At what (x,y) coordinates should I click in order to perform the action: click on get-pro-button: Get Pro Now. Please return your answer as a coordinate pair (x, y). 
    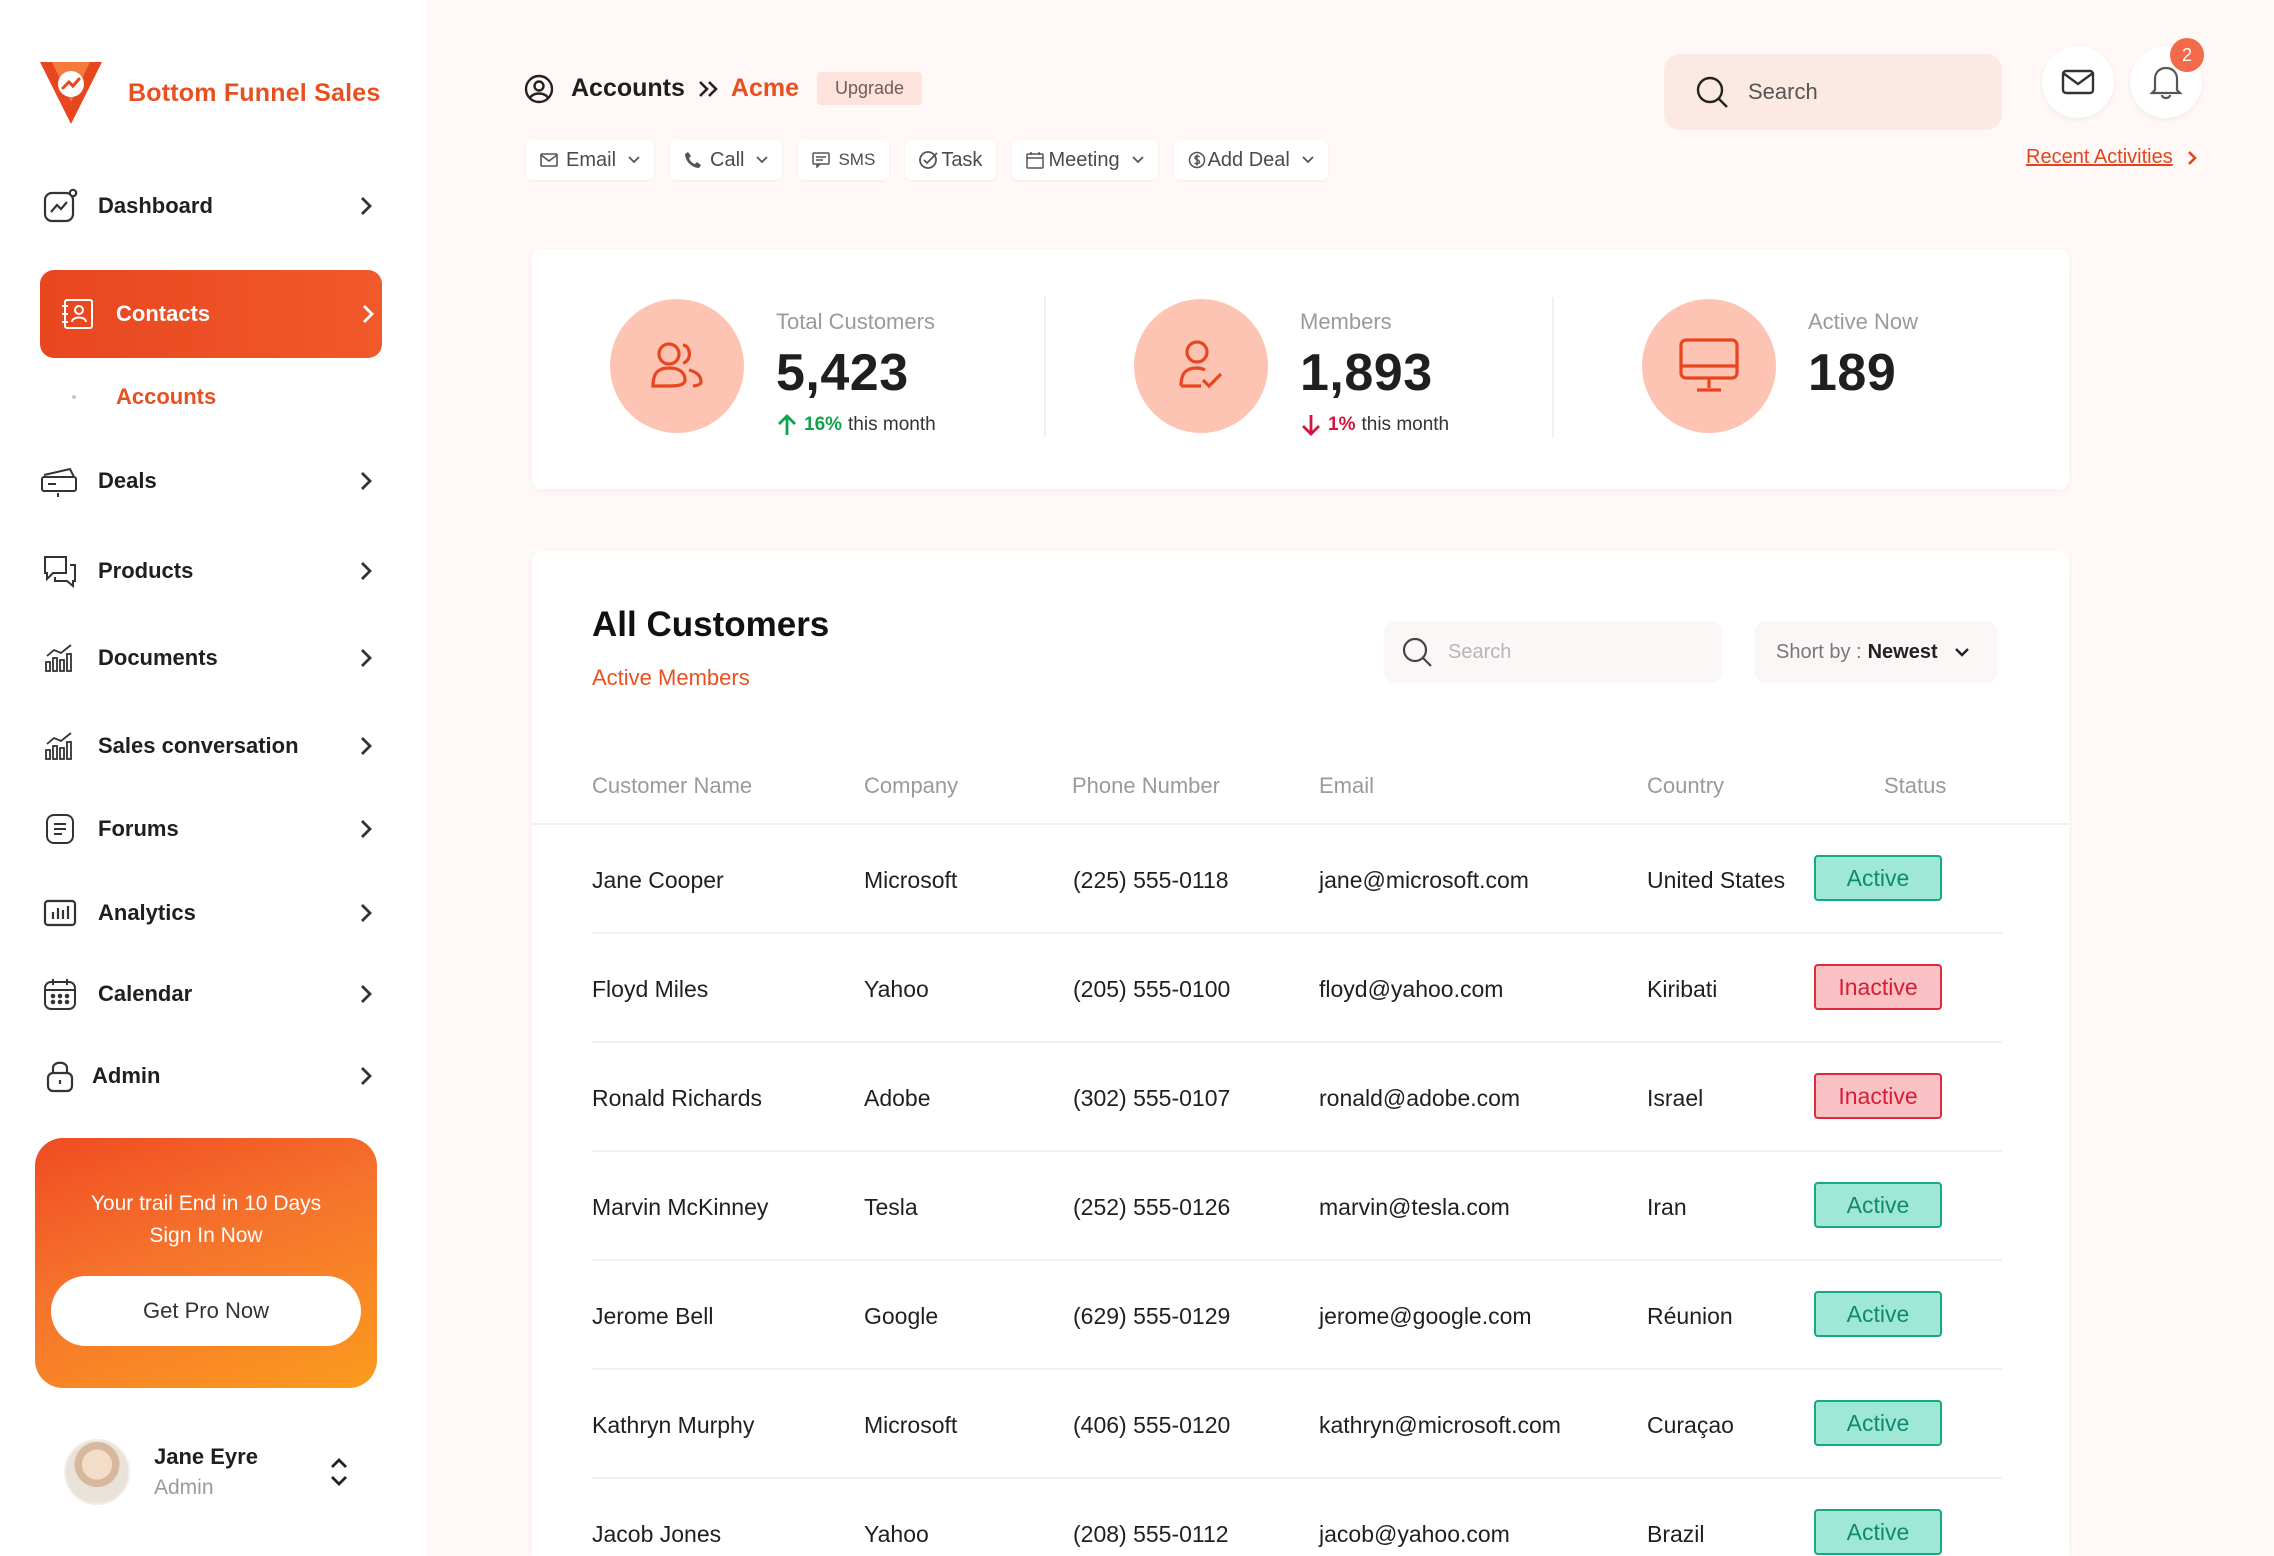
    Looking at the image, I should click on (206, 1311).